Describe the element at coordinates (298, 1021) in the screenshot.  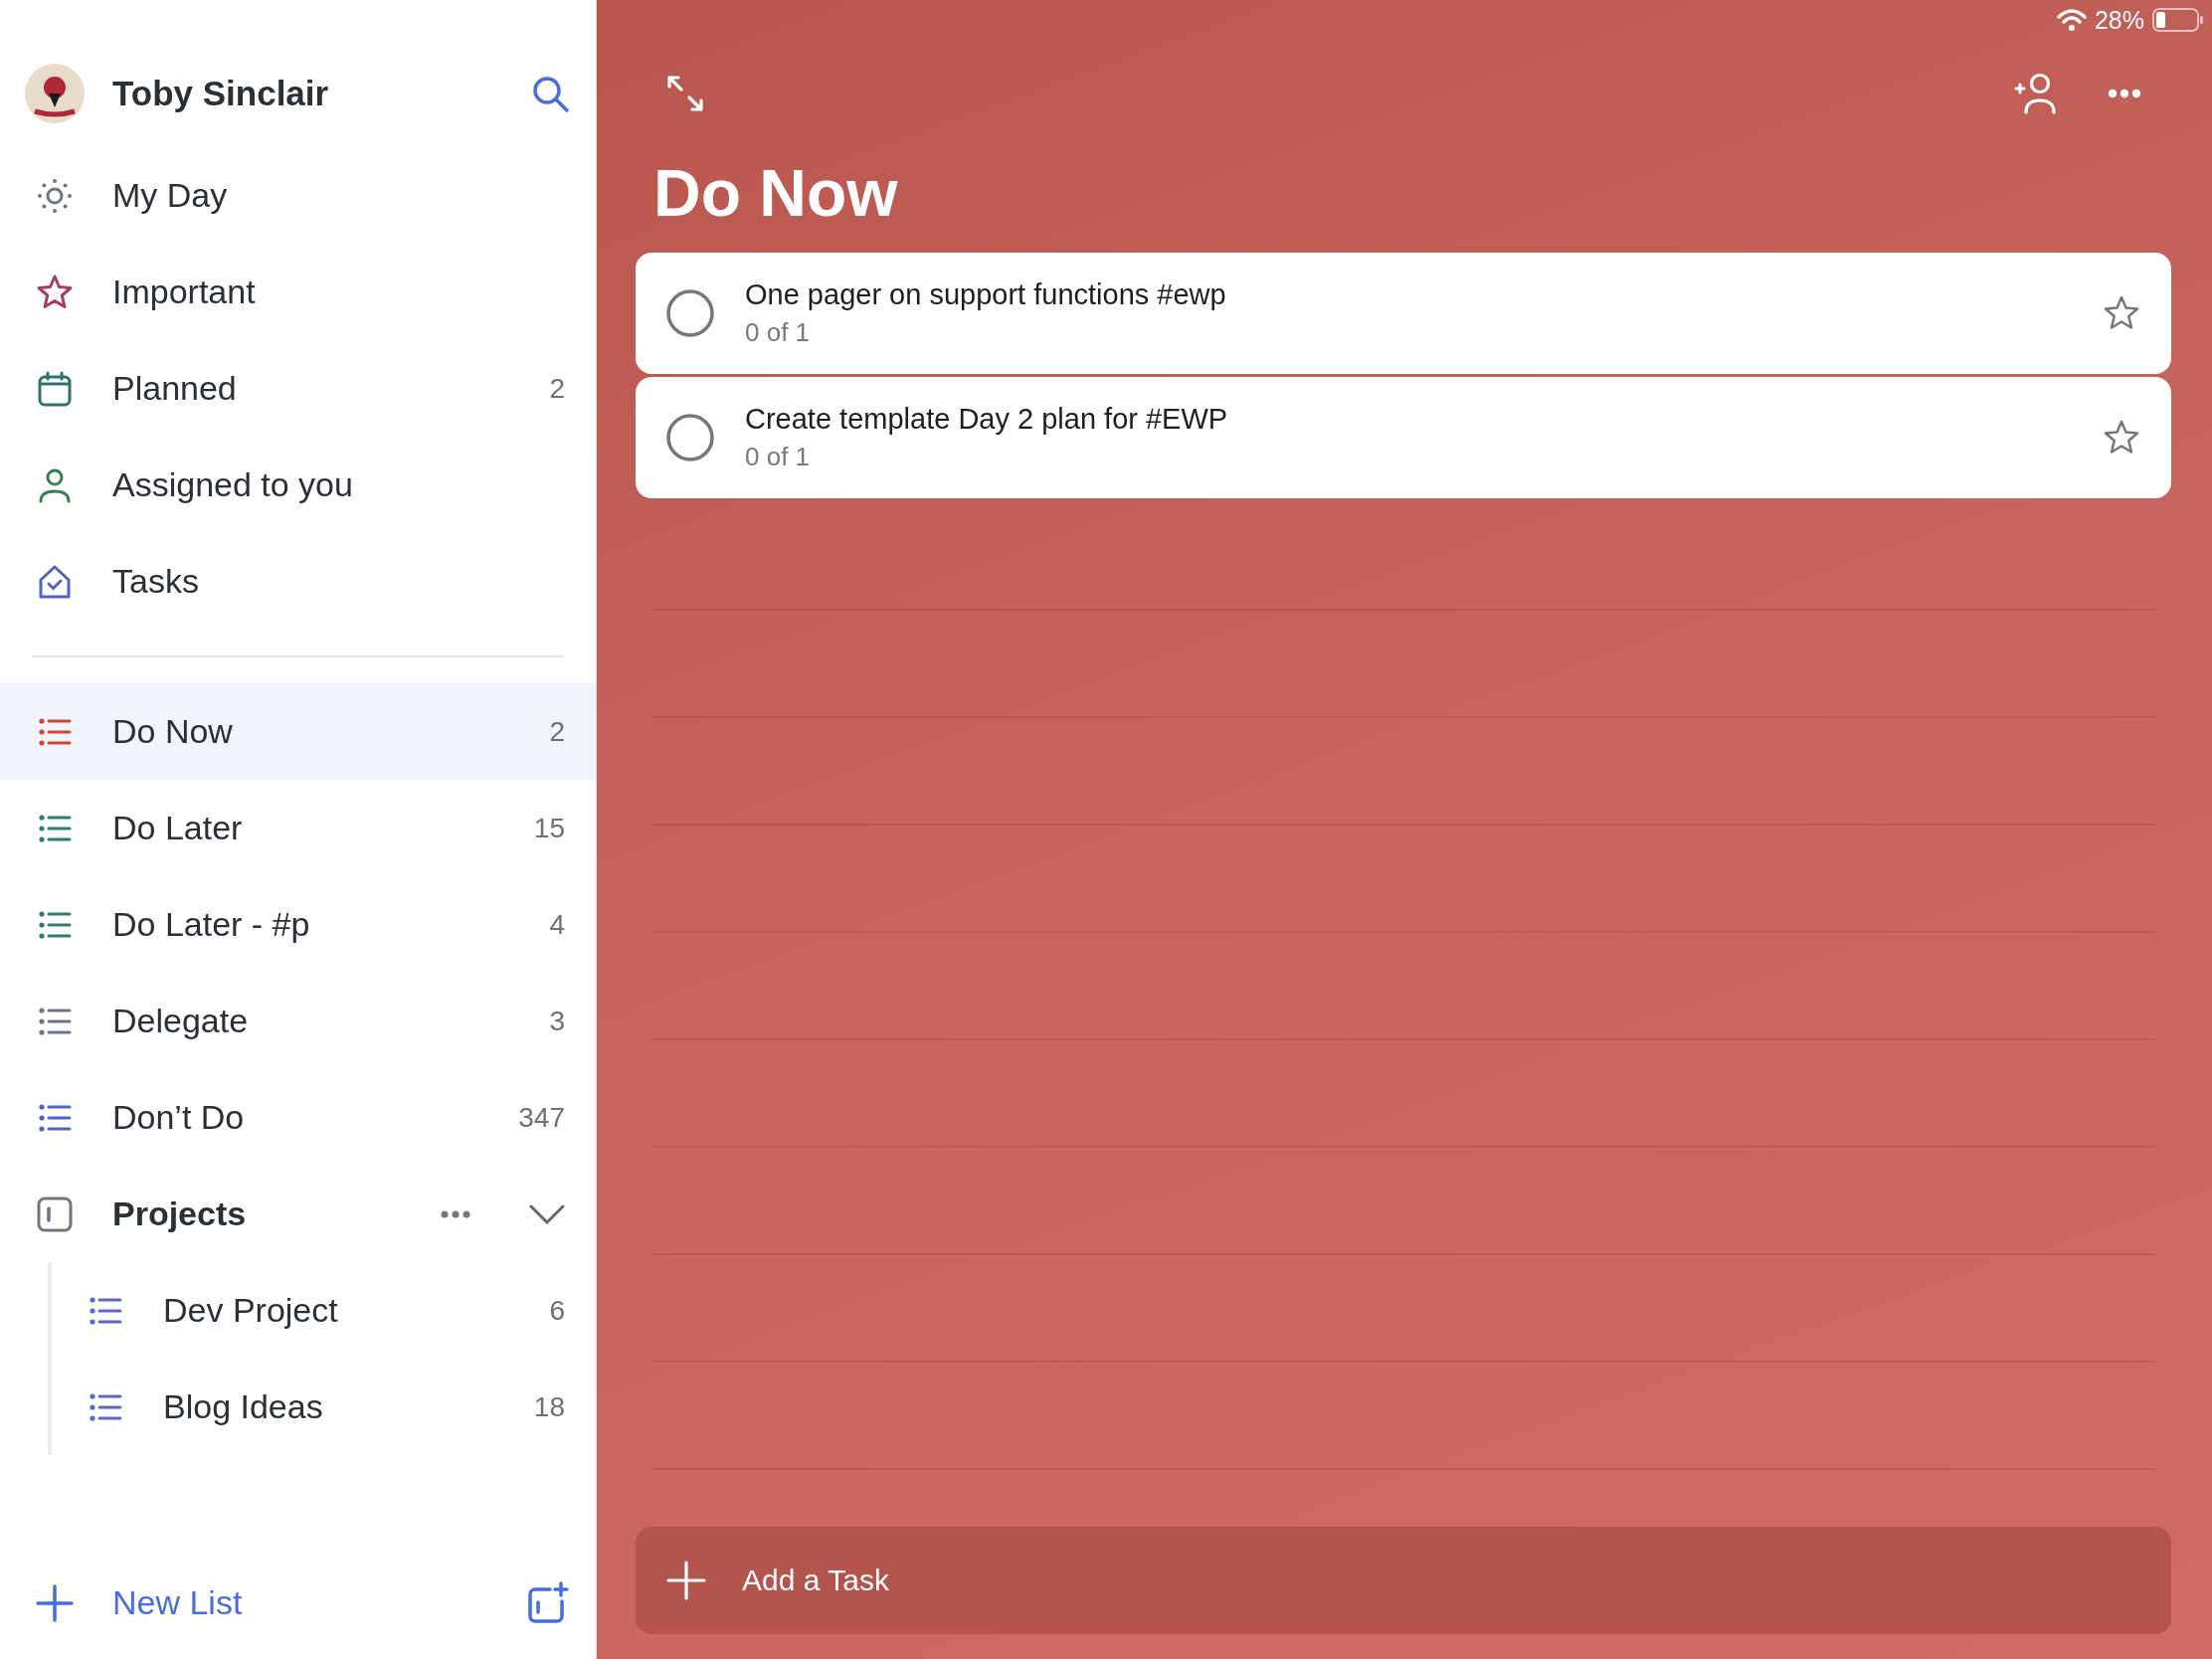
I see `list-item: Delegate 3` at that location.